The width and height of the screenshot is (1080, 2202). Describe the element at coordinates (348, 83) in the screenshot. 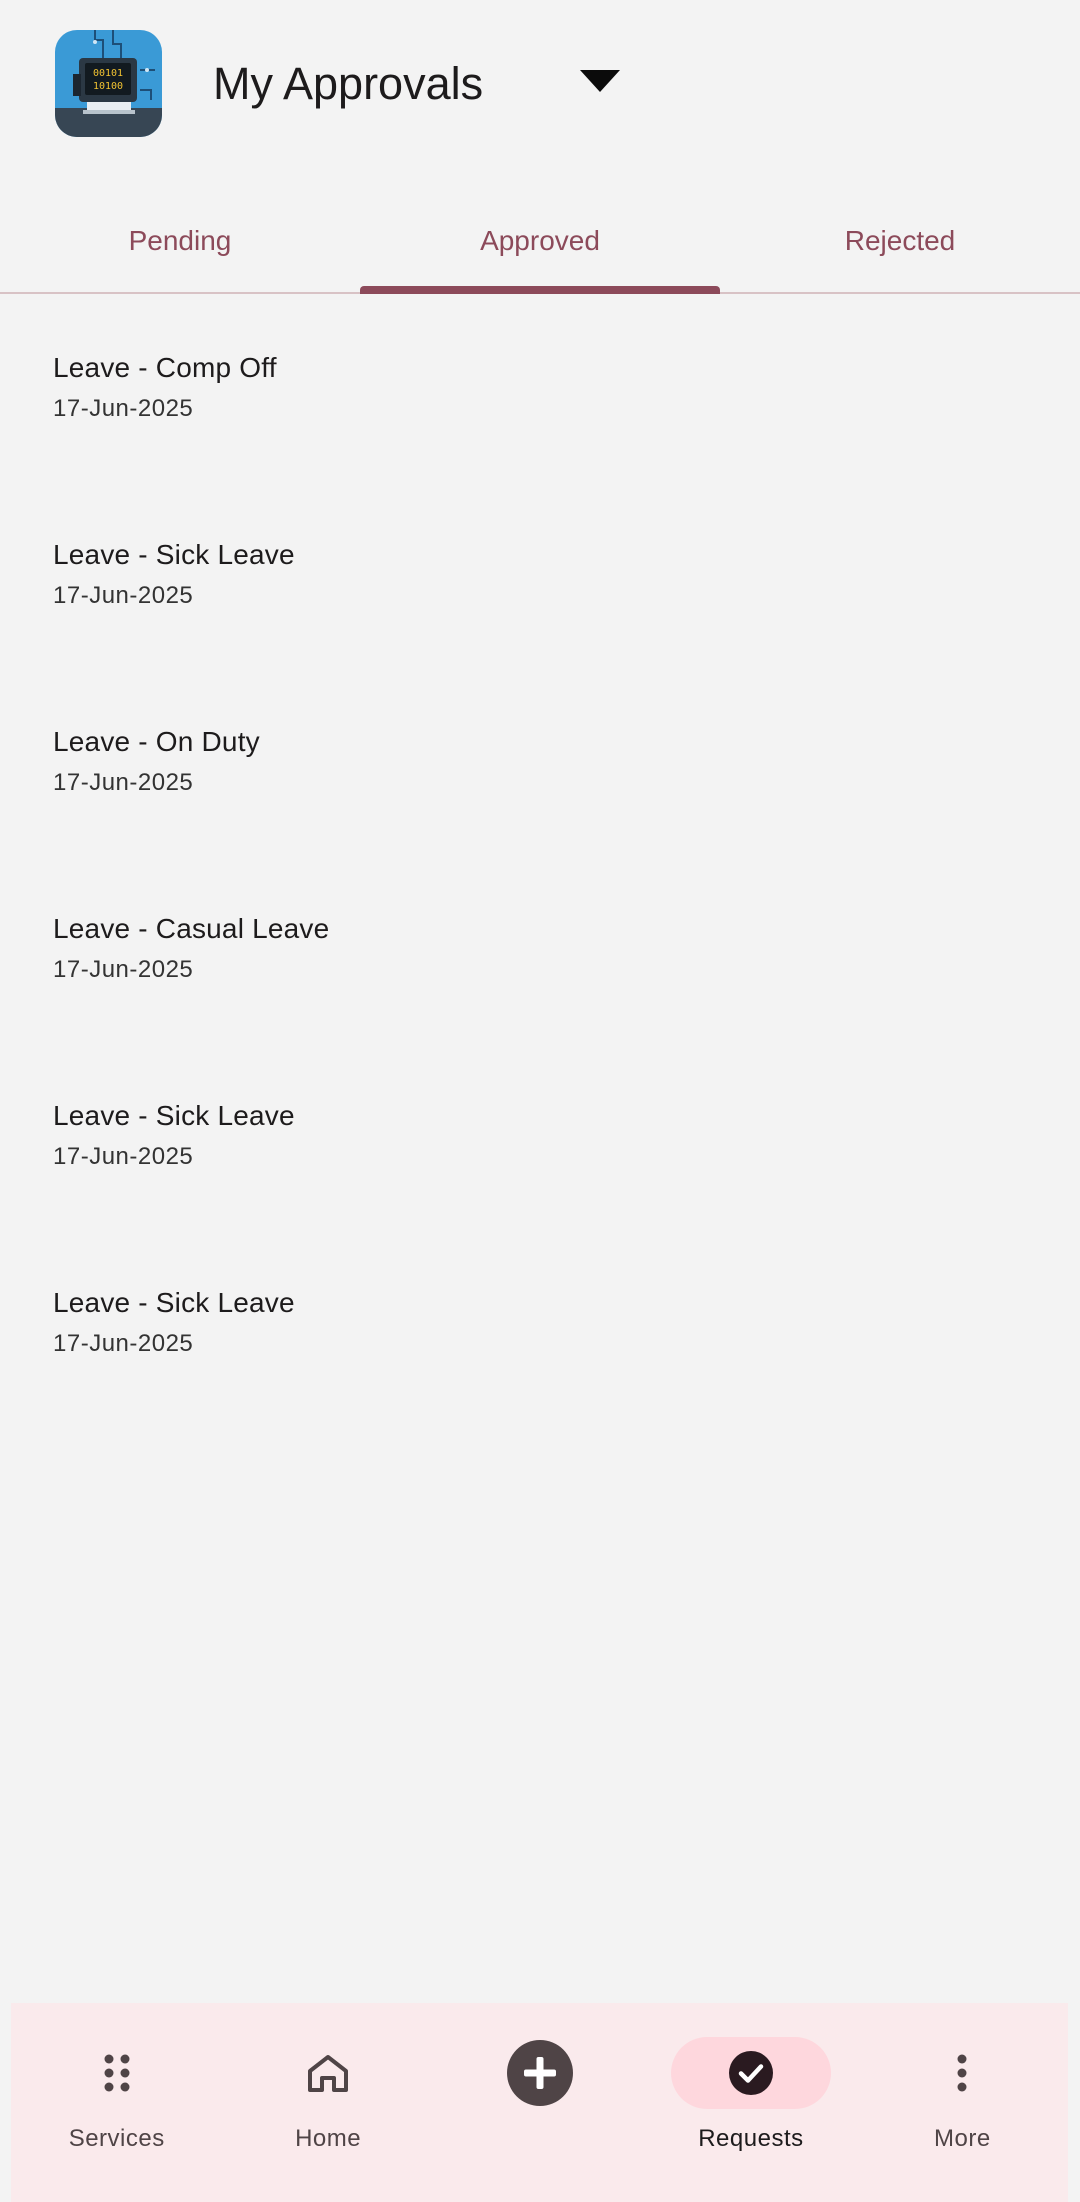

I see `page-title: My Approvals` at that location.